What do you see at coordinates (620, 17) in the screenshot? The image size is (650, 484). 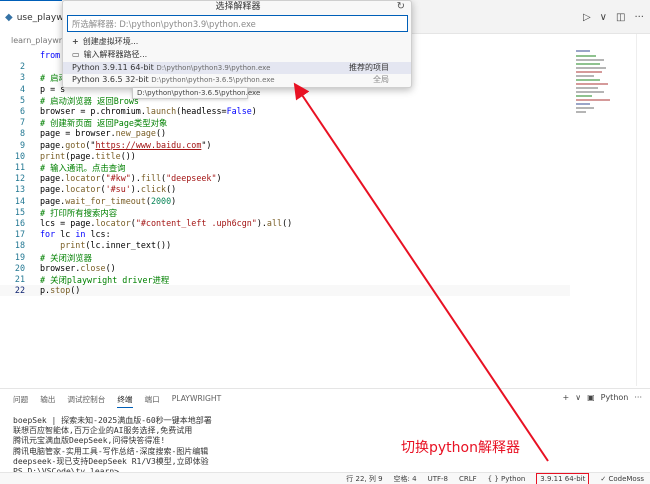 I see `split-editor-icon: ◫` at bounding box center [620, 17].